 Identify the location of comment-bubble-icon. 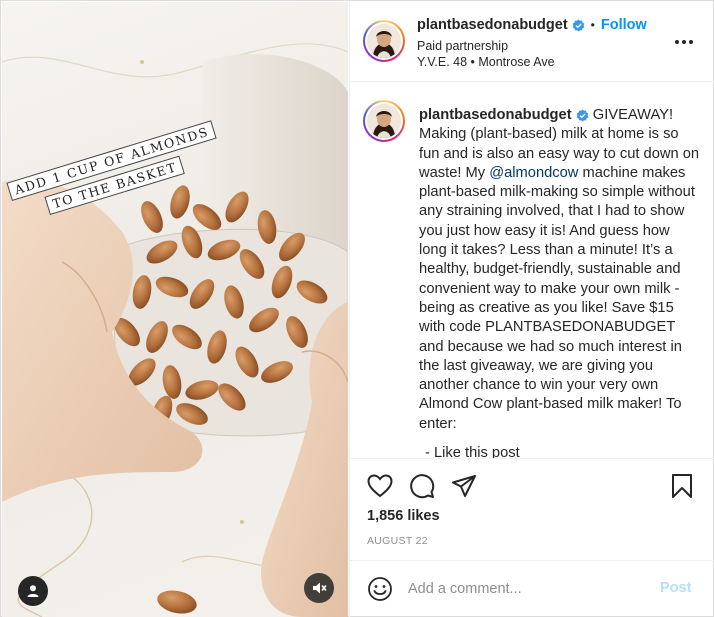
(422, 486).